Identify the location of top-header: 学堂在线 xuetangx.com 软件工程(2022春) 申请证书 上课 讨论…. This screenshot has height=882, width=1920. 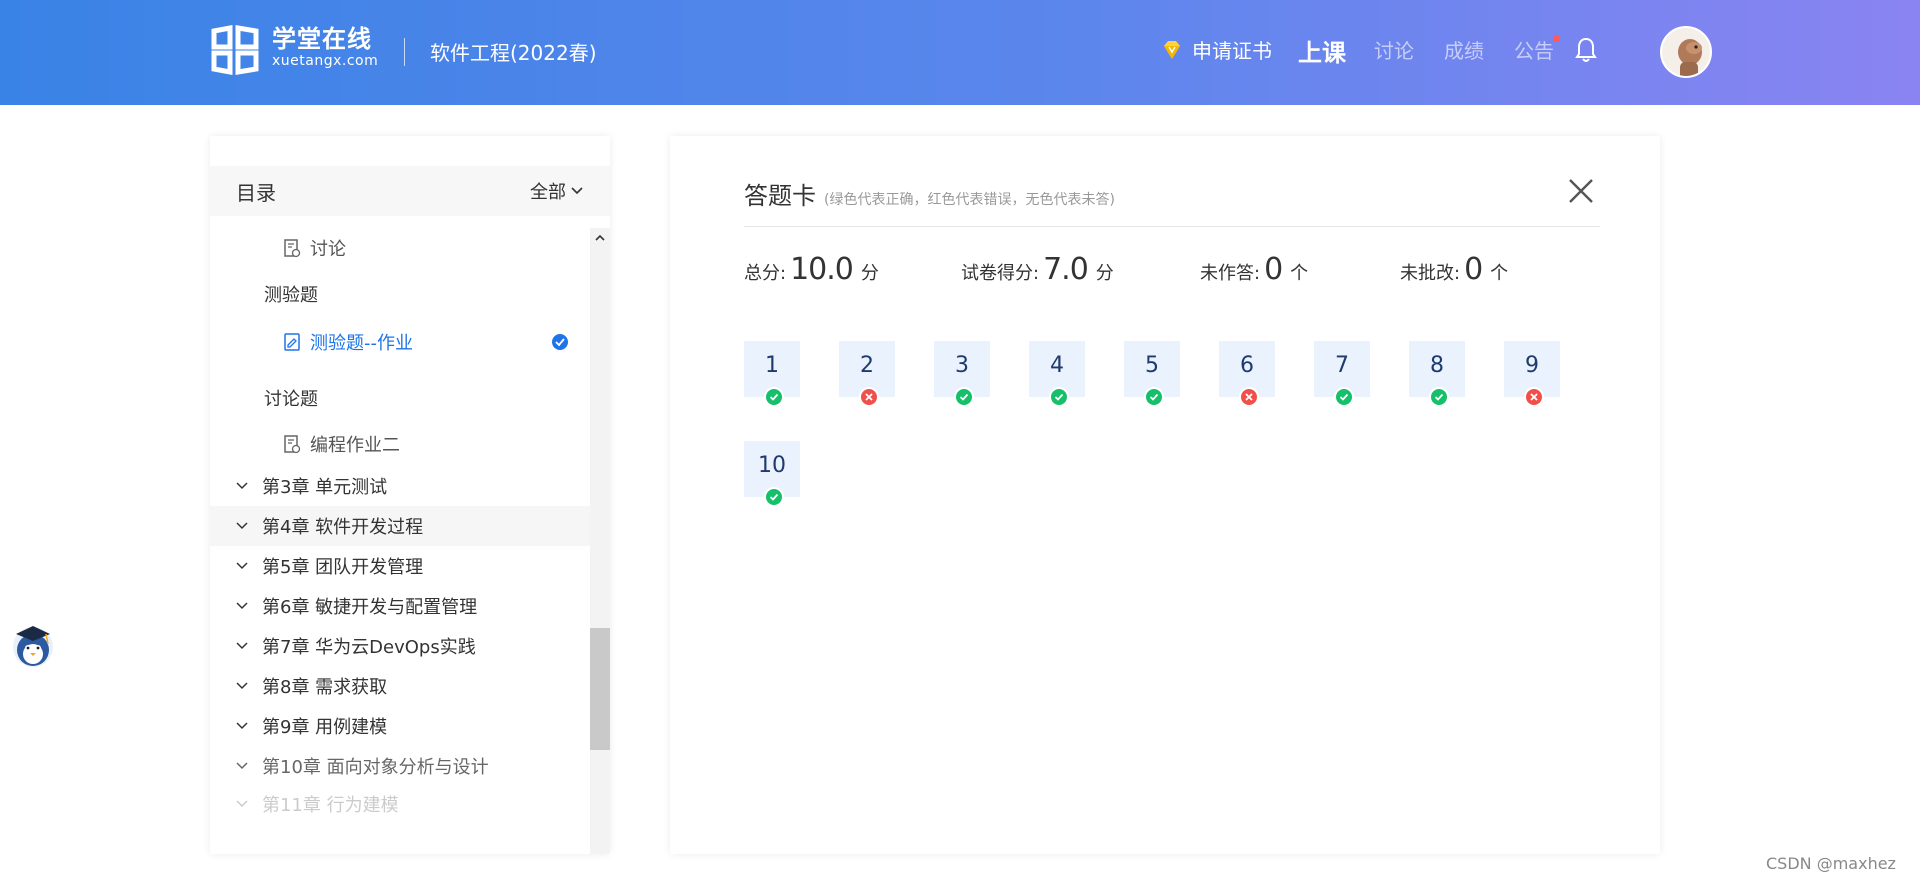
(960, 52).